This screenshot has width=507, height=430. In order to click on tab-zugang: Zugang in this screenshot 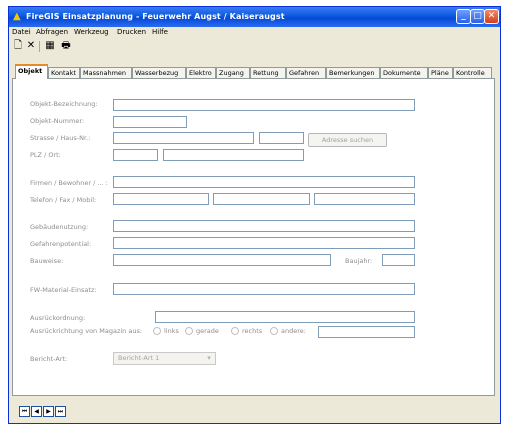, I will do `click(233, 72)`.